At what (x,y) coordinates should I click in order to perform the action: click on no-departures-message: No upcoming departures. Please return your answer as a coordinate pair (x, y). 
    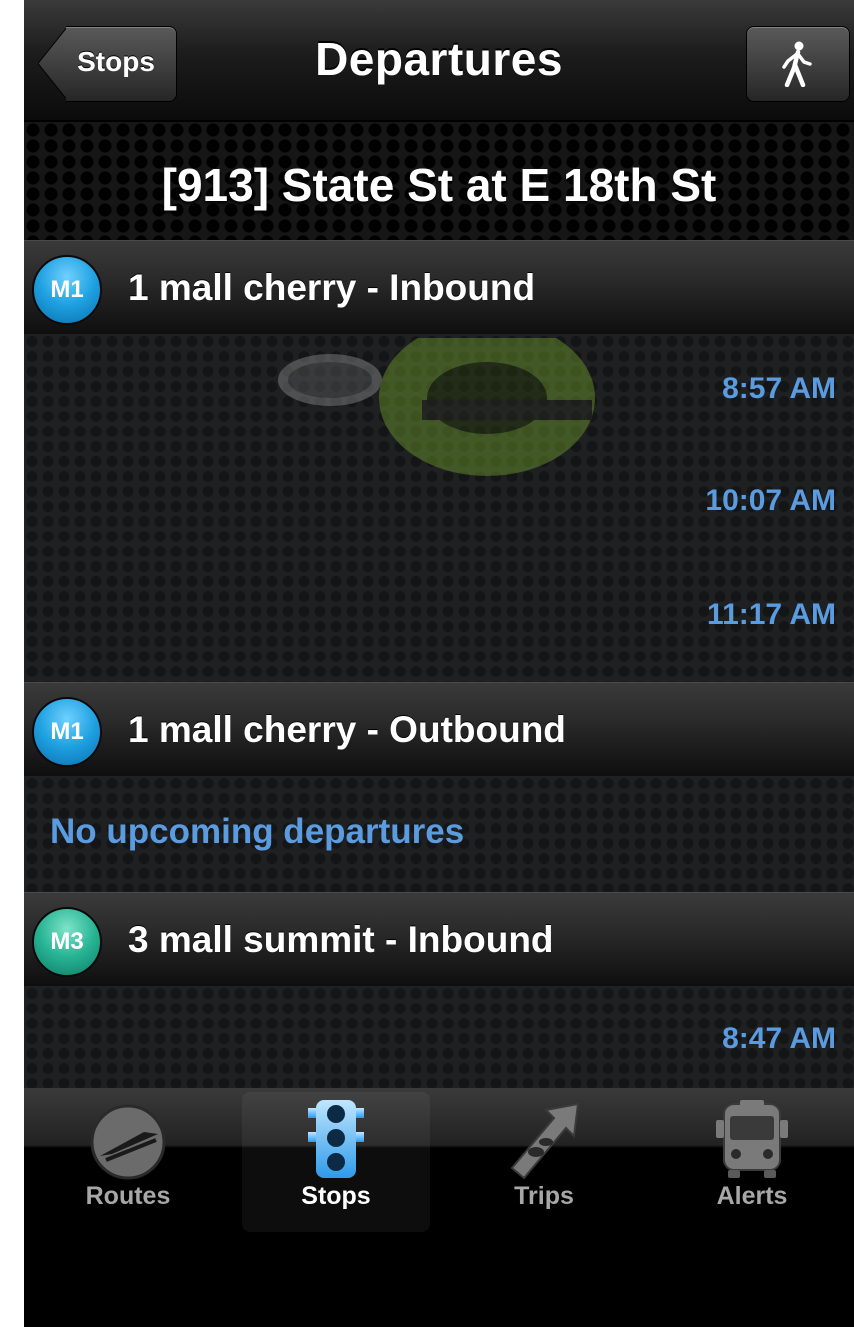
    Looking at the image, I should click on (257, 831).